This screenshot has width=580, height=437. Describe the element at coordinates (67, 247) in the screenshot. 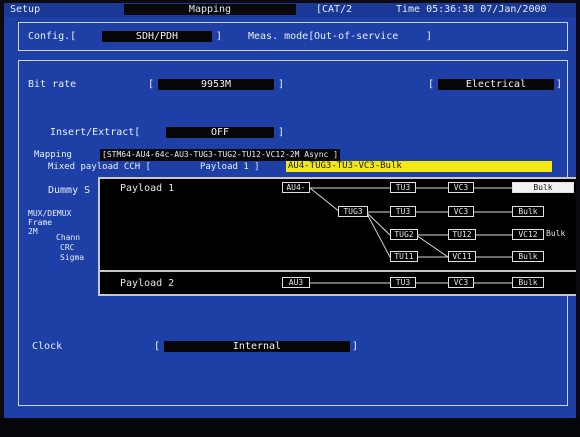

I see `crc-label: CRC` at that location.